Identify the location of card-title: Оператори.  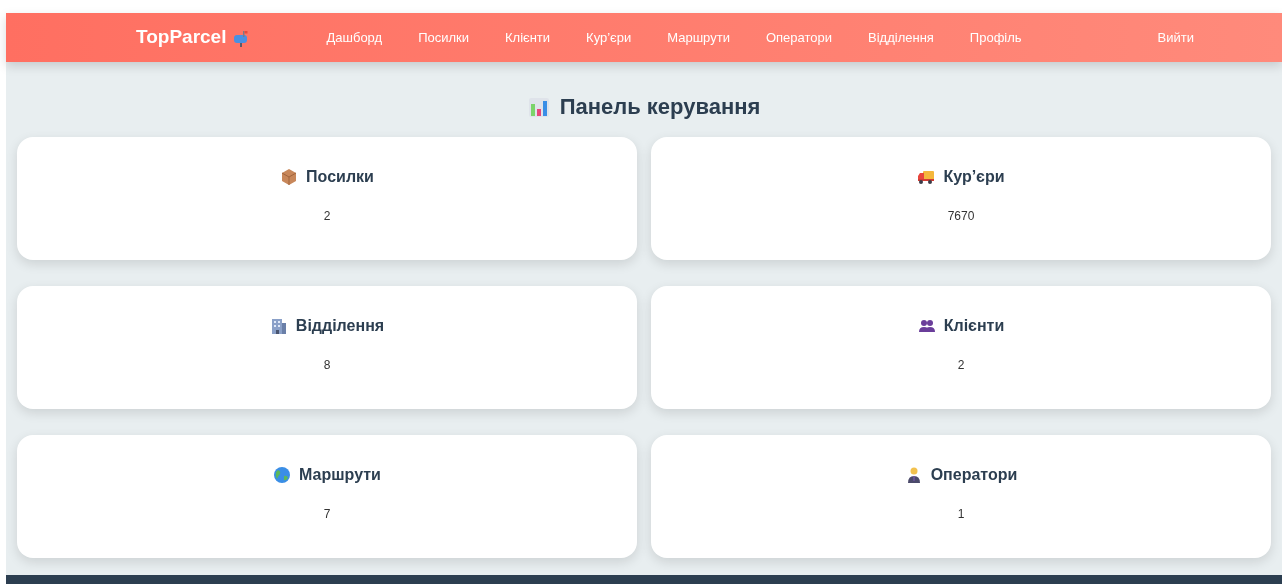
(974, 475).